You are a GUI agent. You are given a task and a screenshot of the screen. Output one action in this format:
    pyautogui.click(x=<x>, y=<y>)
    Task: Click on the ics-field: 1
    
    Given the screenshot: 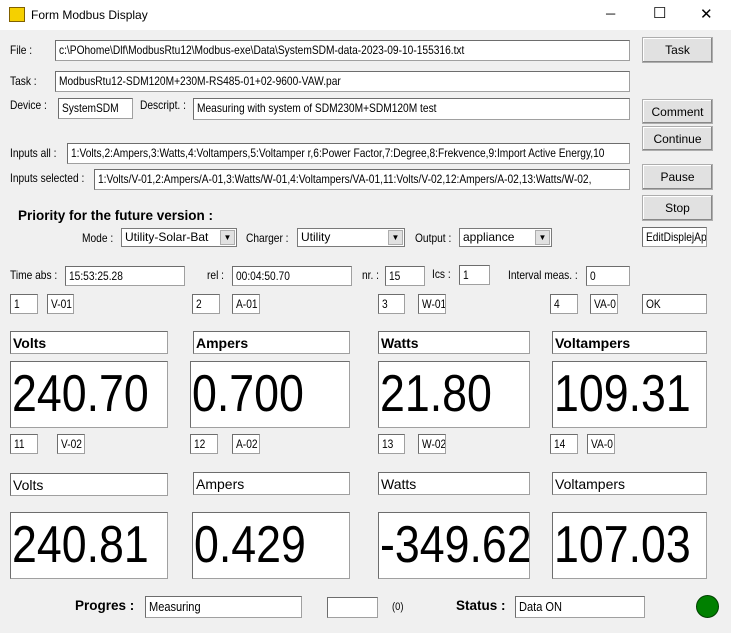 What is the action you would take?
    pyautogui.click(x=474, y=275)
    